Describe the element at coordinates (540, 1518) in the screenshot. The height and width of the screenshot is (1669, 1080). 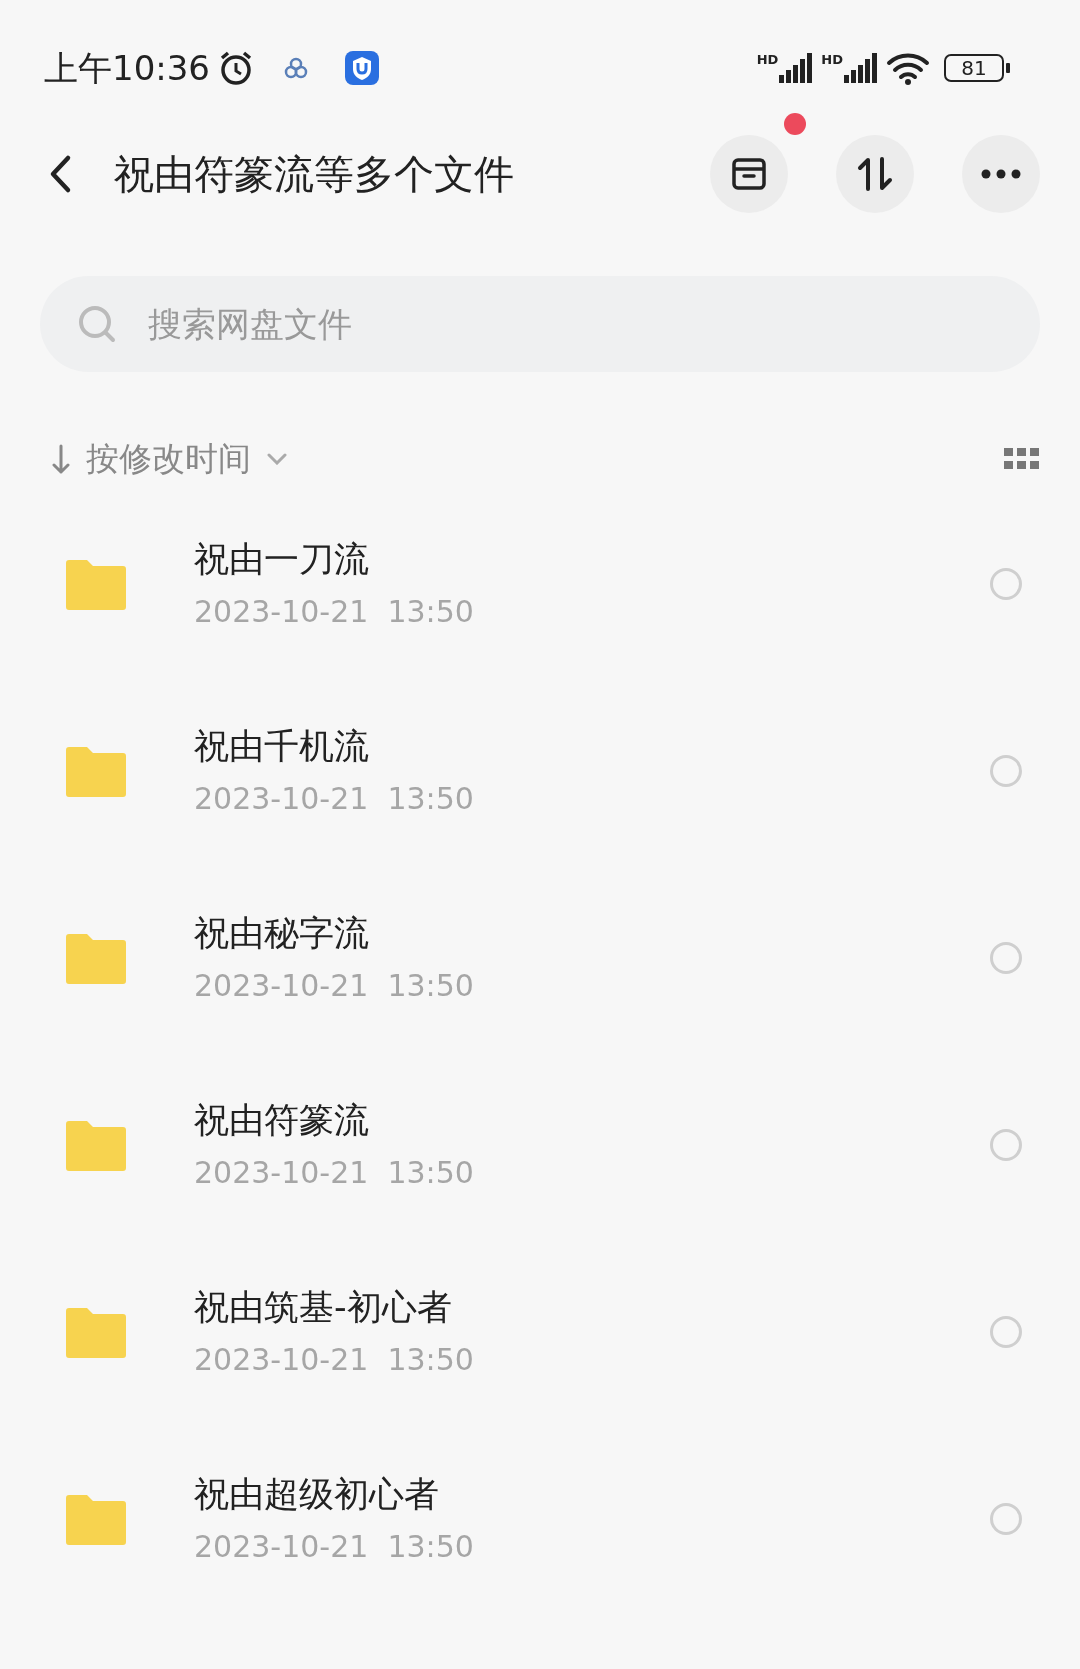
I see `file-row: 祝由超级初心者 2023-10-21 13:50` at that location.